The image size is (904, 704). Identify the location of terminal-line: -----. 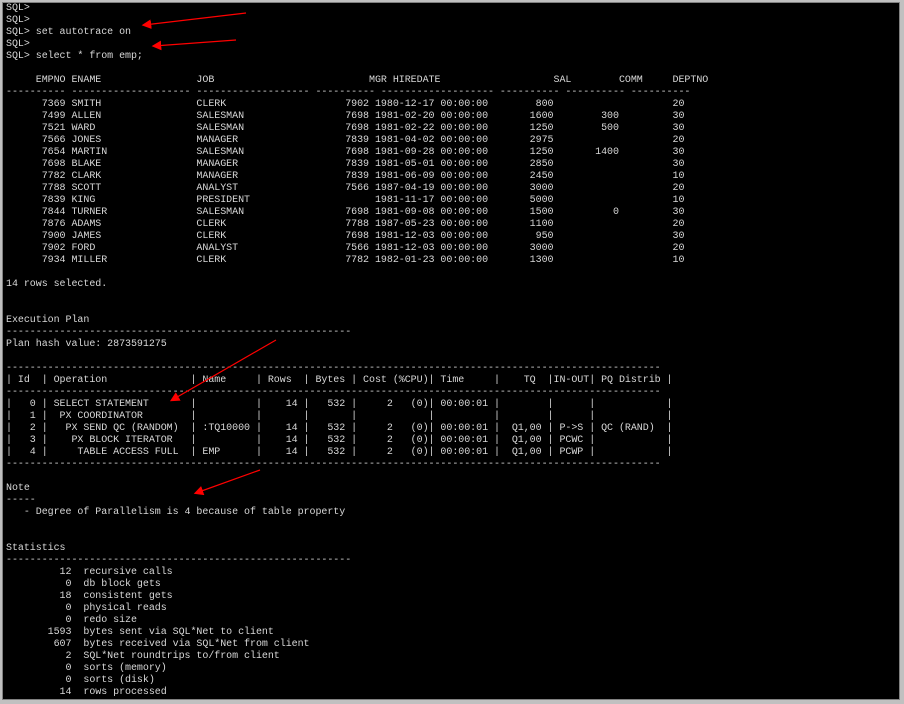
(21, 500).